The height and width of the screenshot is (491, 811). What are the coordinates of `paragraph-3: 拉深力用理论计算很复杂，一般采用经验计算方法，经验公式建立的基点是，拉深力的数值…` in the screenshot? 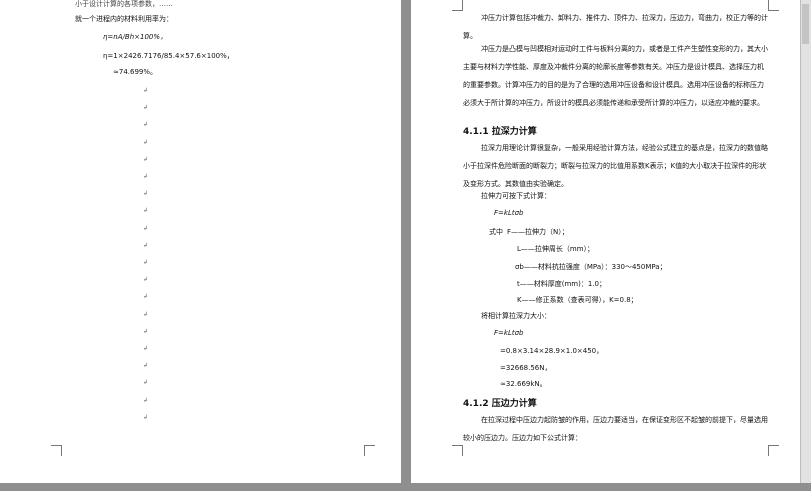 It's located at (615, 166).